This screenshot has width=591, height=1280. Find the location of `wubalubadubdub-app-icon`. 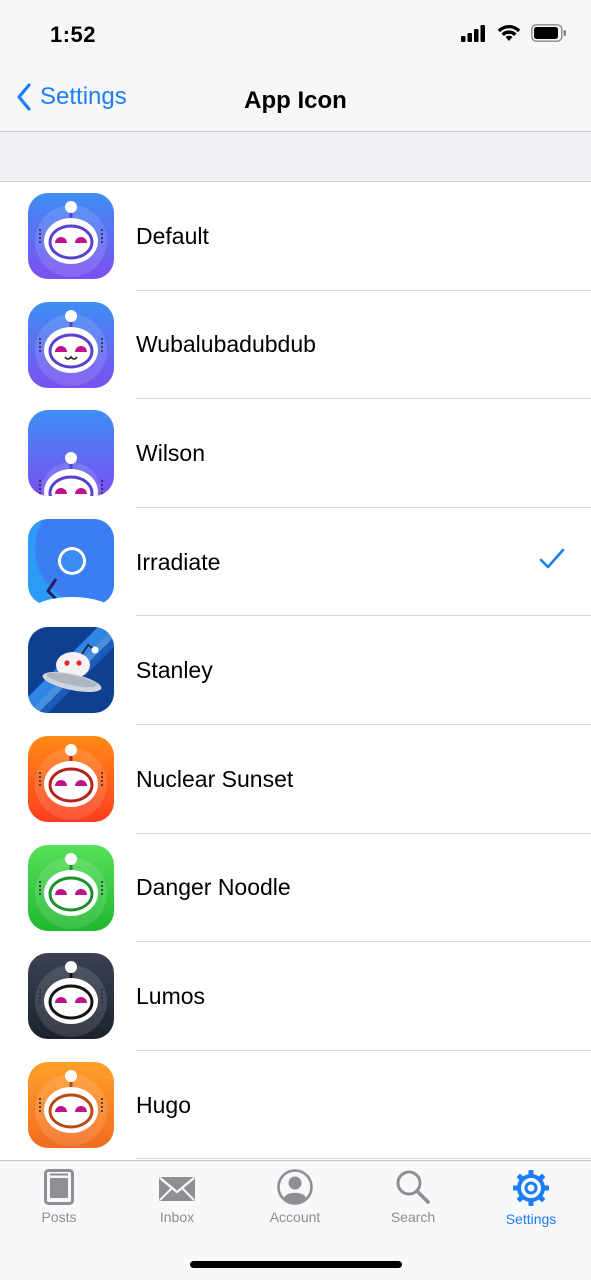

wubalubadubdub-app-icon is located at coordinates (71, 344).